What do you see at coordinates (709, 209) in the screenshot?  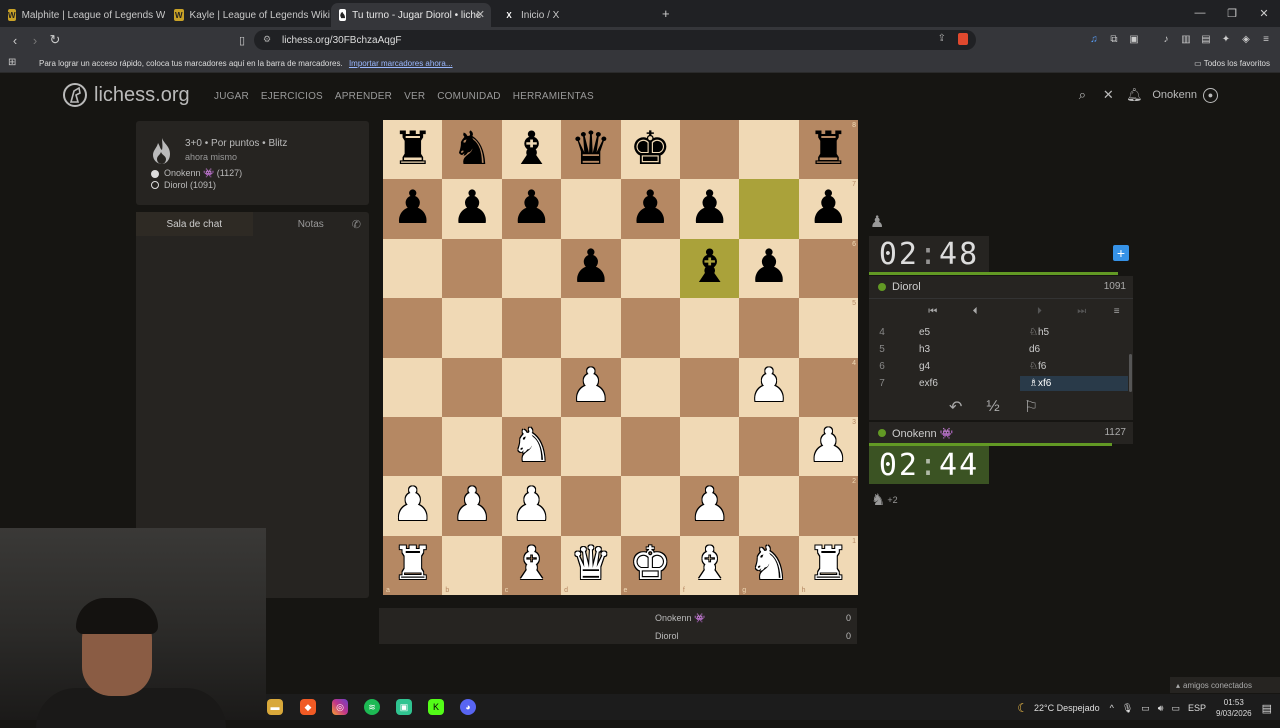 I see `square-f7: ♟` at bounding box center [709, 209].